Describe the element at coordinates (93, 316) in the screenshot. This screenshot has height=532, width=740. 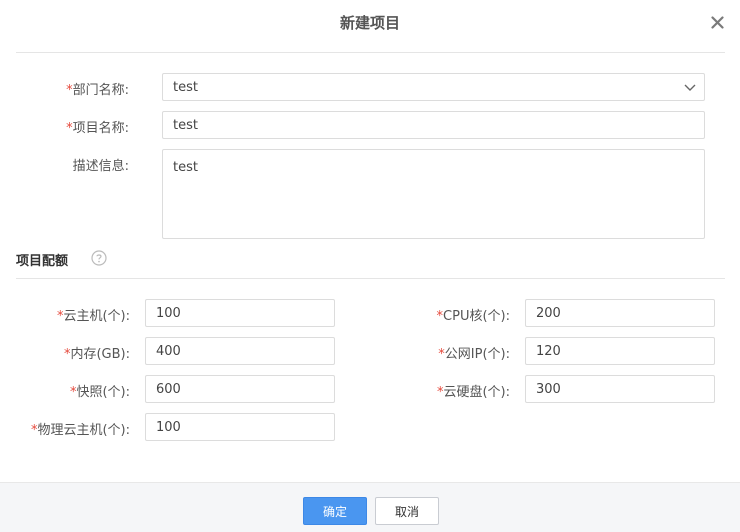
I see `cloud-host-label: *云主机(个):` at that location.